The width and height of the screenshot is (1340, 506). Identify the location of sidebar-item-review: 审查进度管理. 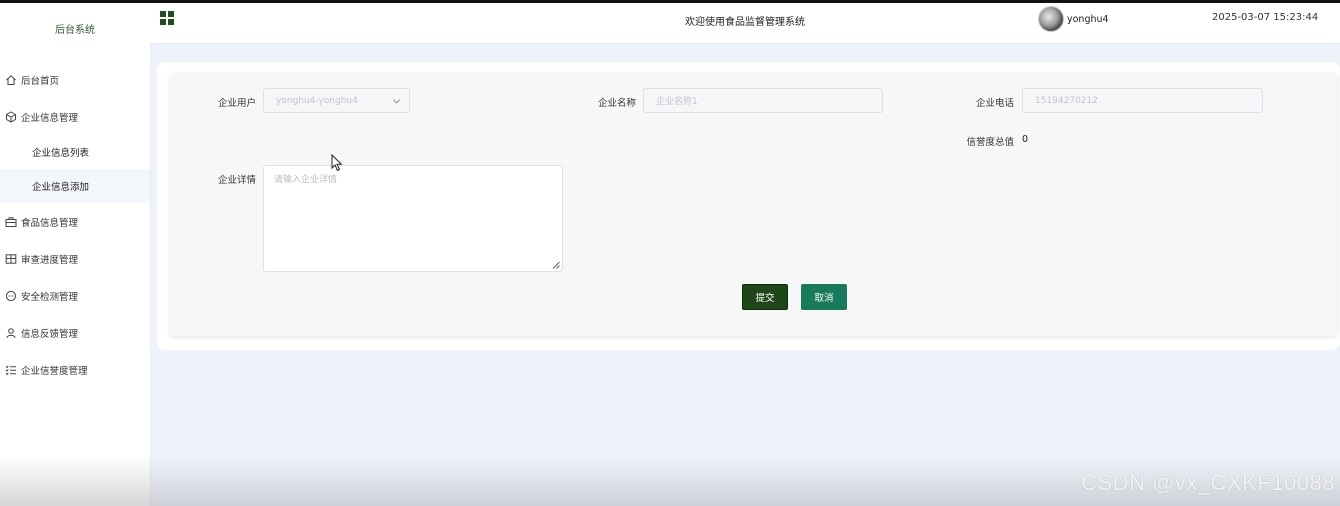
(75, 258).